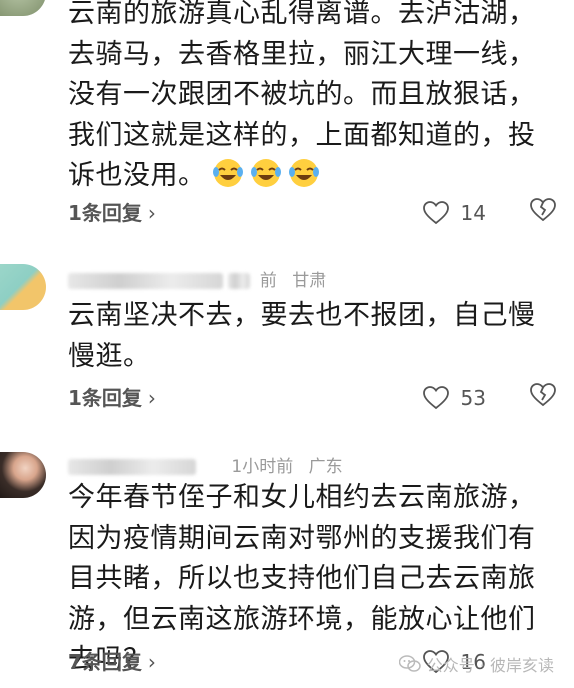 Image resolution: width=574 pixels, height=688 pixels. What do you see at coordinates (454, 213) in the screenshot?
I see `like-button: 14` at bounding box center [454, 213].